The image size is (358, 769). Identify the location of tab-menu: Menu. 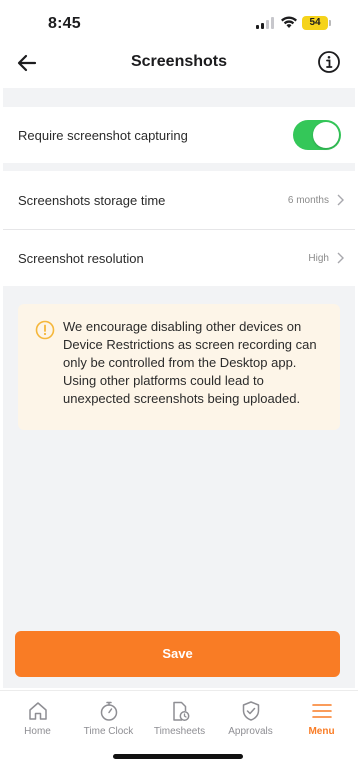
(321, 716).